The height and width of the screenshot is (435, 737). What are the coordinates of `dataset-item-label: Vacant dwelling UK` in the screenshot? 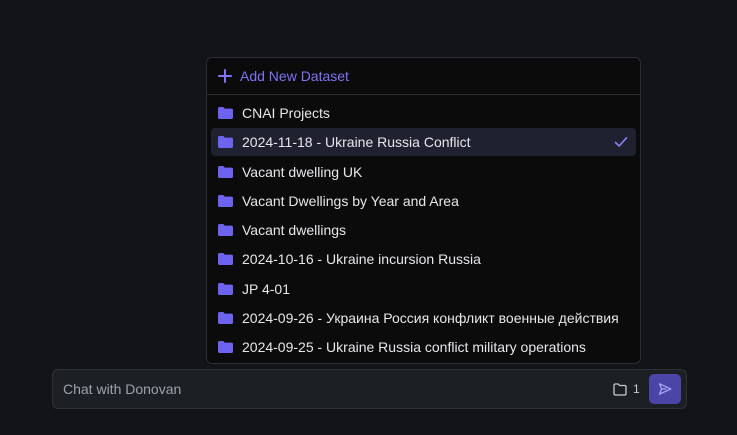 It's located at (302, 171).